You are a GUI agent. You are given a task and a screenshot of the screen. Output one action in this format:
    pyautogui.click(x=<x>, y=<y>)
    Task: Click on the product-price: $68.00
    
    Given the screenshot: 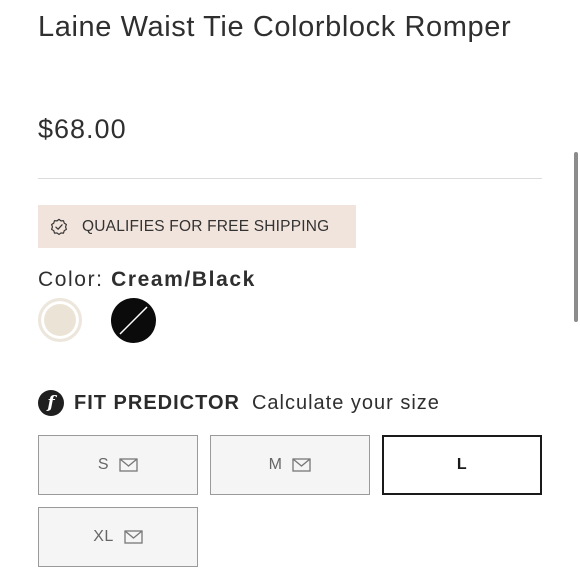 What is the action you would take?
    pyautogui.click(x=82, y=129)
    